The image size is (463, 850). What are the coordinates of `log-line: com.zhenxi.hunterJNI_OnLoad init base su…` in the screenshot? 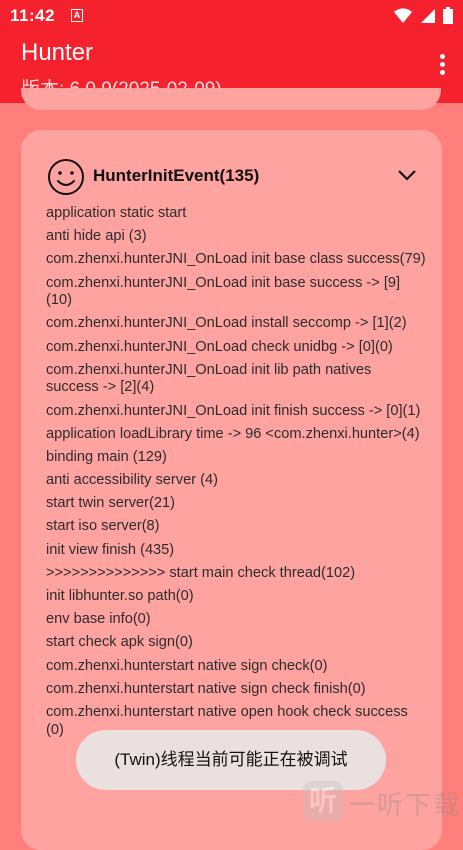 It's located at (223, 291).